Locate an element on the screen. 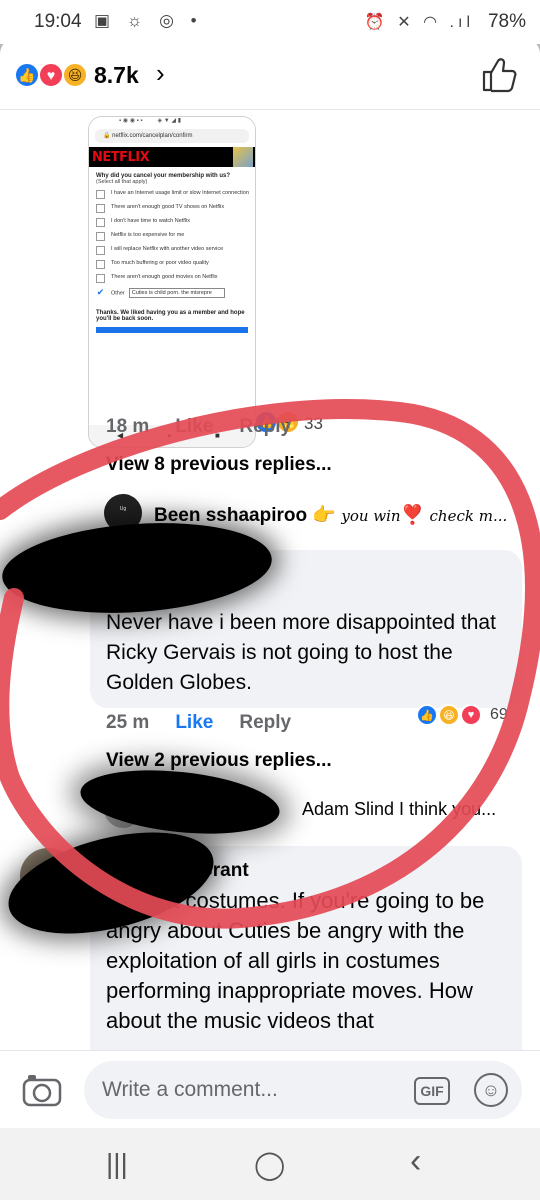  status-time: 19:04 is located at coordinates (58, 21).